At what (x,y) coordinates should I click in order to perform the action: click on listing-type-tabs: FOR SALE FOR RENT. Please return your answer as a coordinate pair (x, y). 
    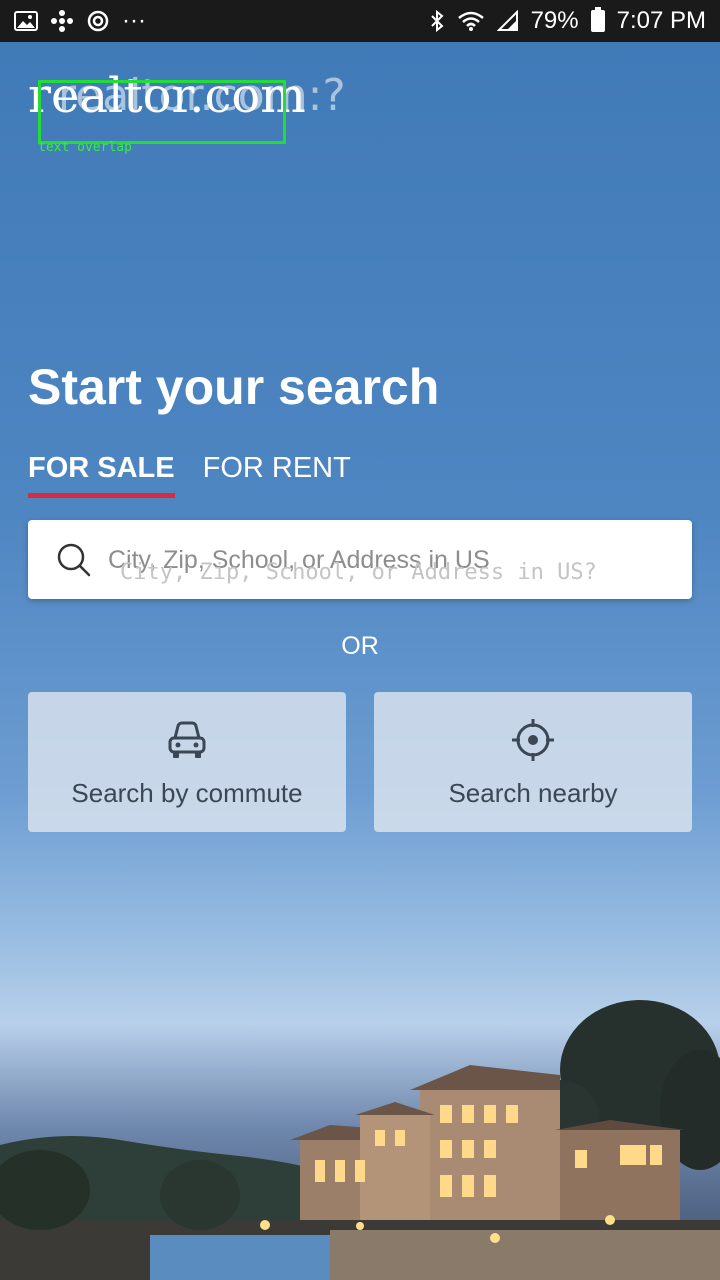
    Looking at the image, I should click on (189, 475).